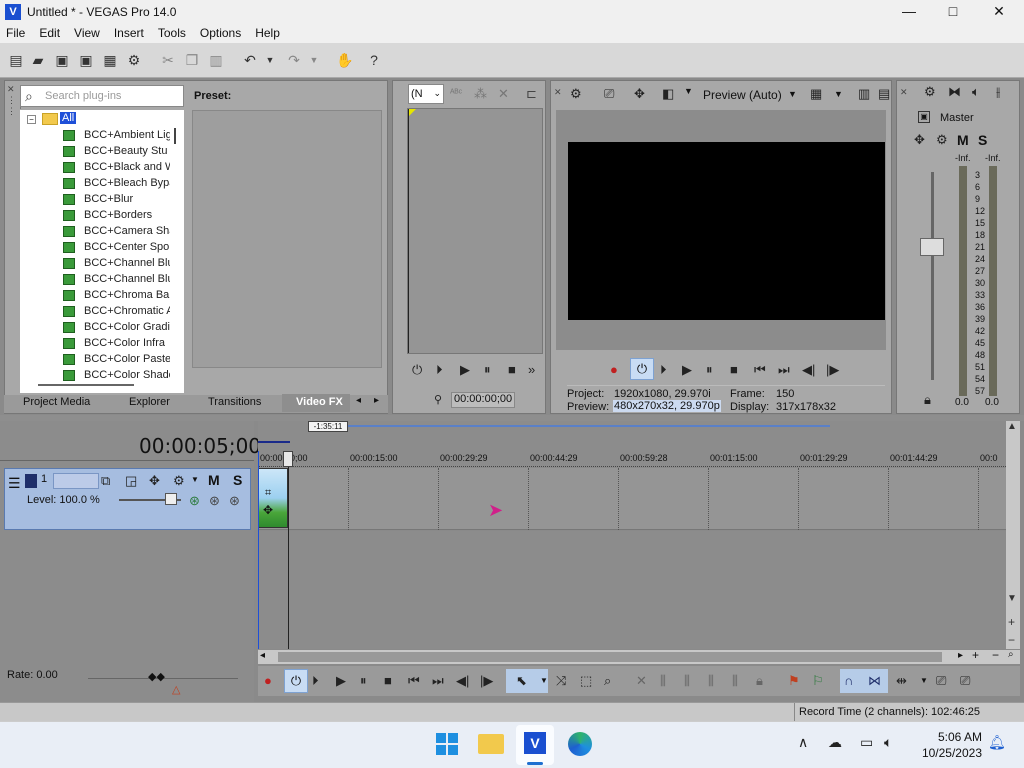  What do you see at coordinates (521, 681) in the screenshot?
I see `normal-edit-tool-icon: ⬉` at bounding box center [521, 681].